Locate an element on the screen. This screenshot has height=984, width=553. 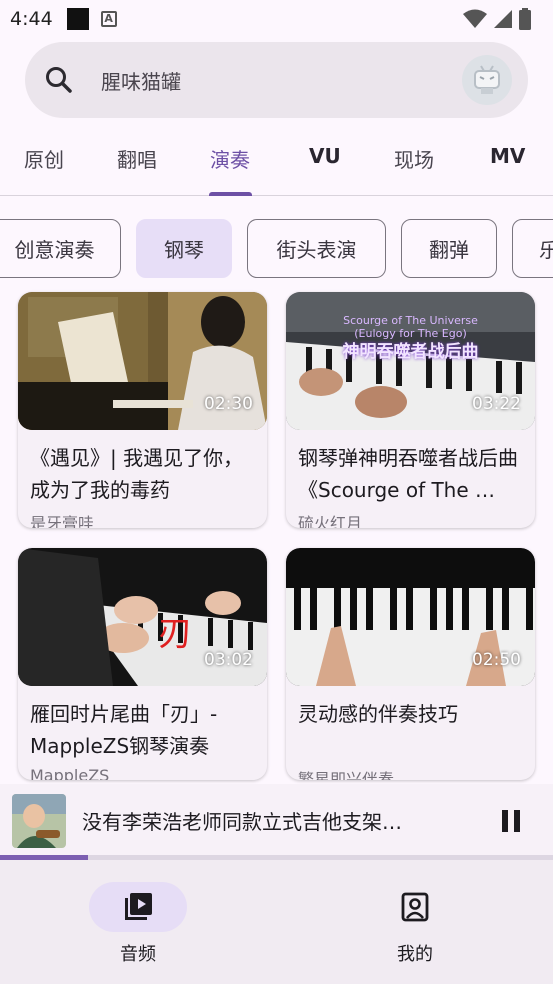
video-card: 02:30 《遇见》| 我遇见了你，成为了我的毒药 是牙膏哇 is located at coordinates (142, 410).